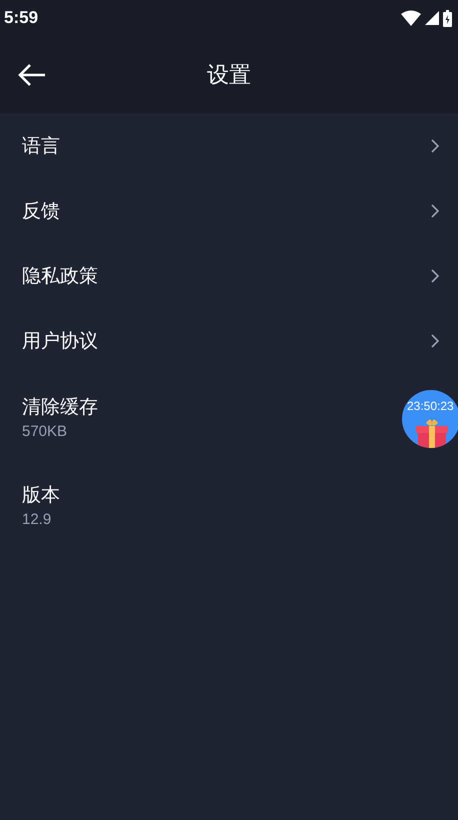 The width and height of the screenshot is (458, 820). I want to click on settings-row: 隐私政策, so click(229, 275).